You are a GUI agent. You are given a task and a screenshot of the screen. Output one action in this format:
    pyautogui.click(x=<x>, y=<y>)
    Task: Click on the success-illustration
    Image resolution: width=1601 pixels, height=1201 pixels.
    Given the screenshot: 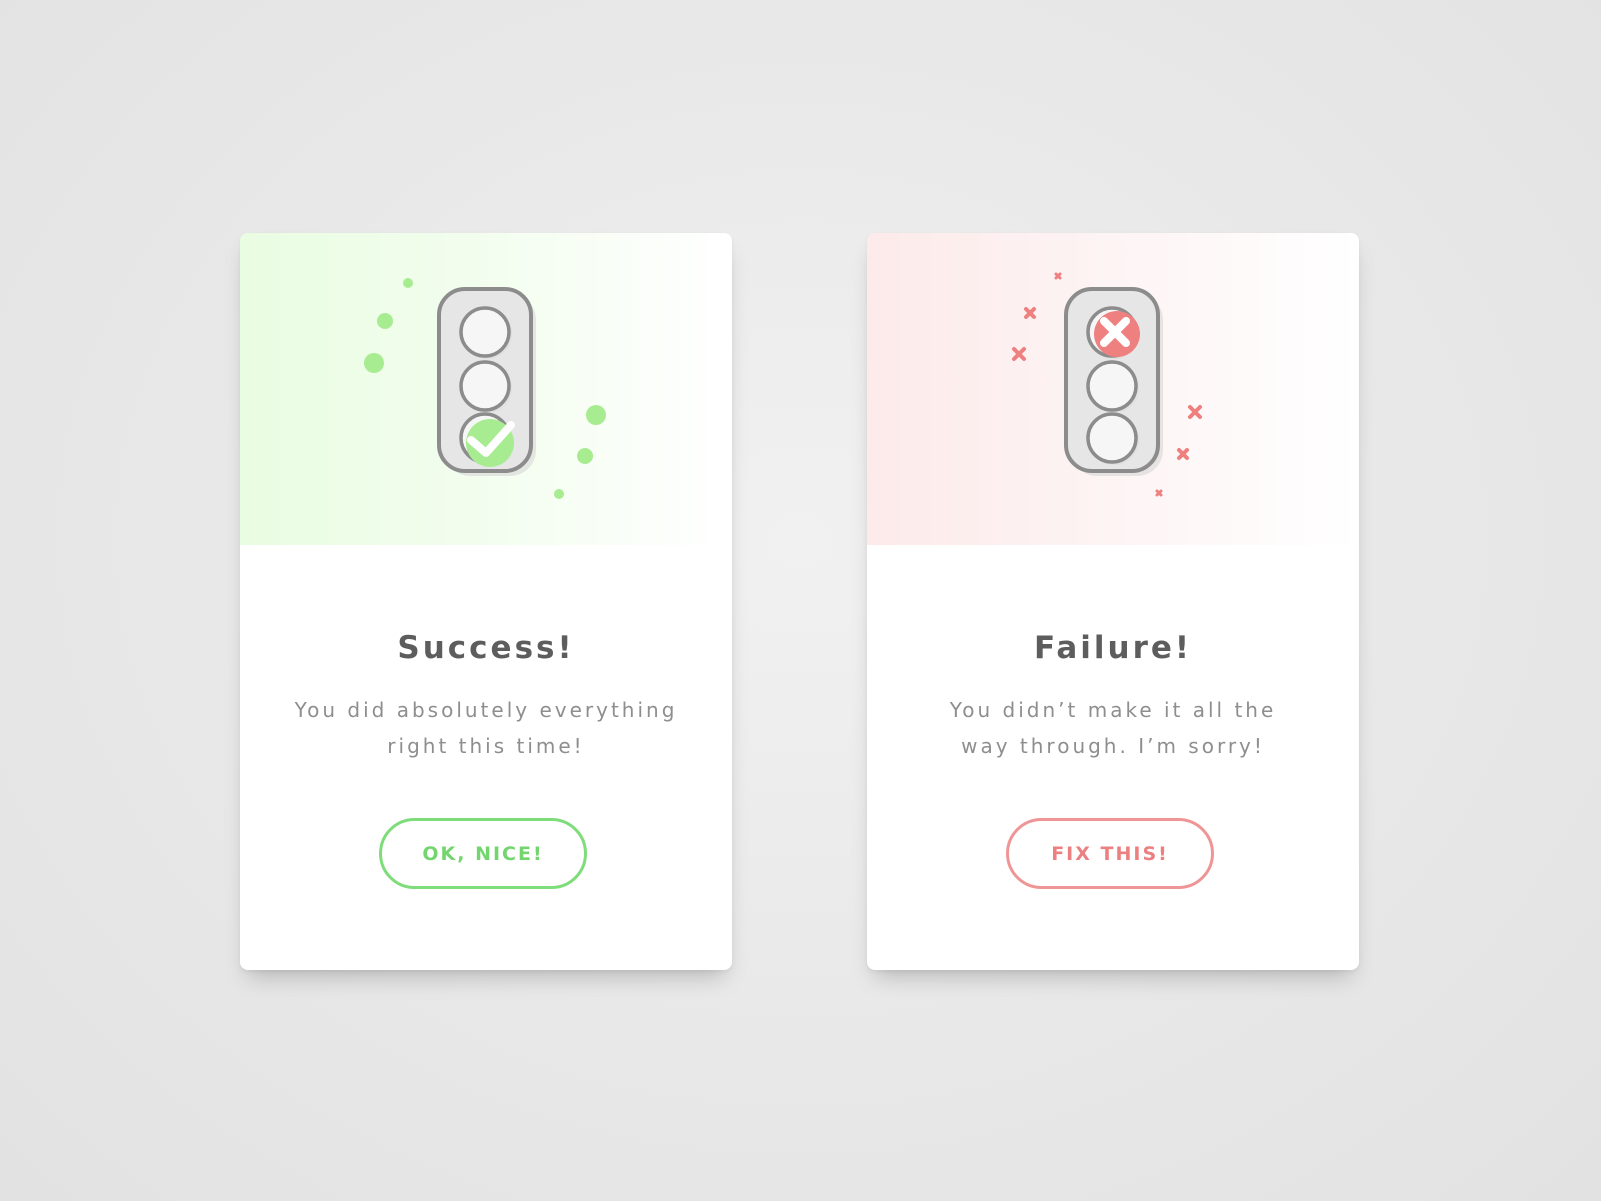 What is the action you would take?
    pyautogui.click(x=486, y=389)
    